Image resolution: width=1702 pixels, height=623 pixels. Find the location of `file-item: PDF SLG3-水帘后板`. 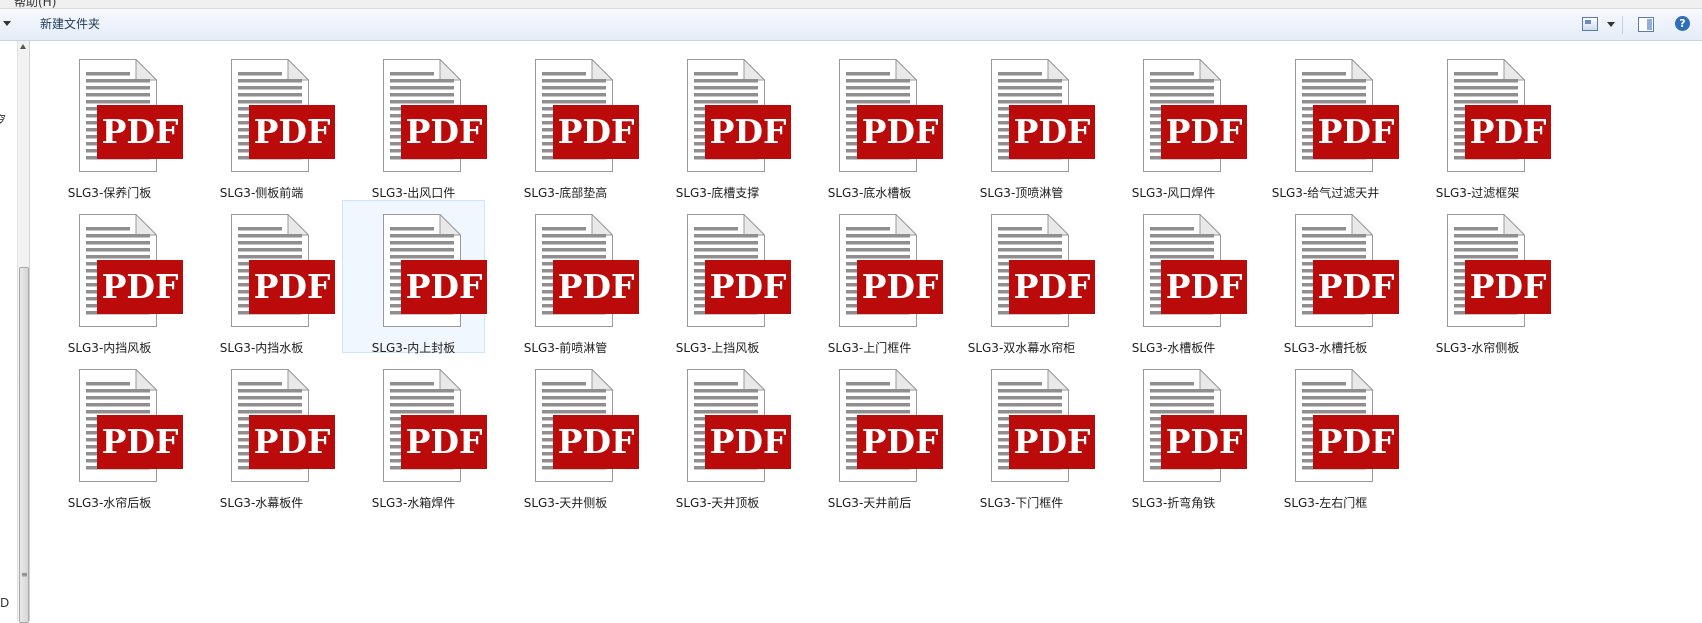

file-item: PDF SLG3-水帘后板 is located at coordinates (110, 432).